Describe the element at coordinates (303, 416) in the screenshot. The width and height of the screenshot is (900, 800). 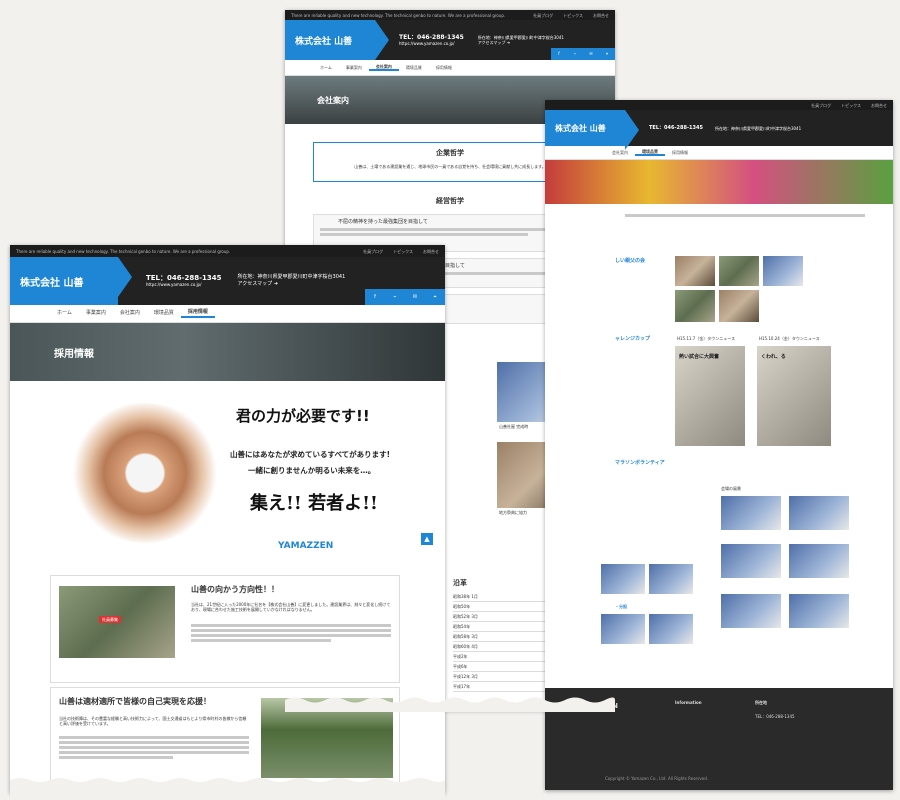
I see `hero-headline: 君の力が必要です!!` at that location.